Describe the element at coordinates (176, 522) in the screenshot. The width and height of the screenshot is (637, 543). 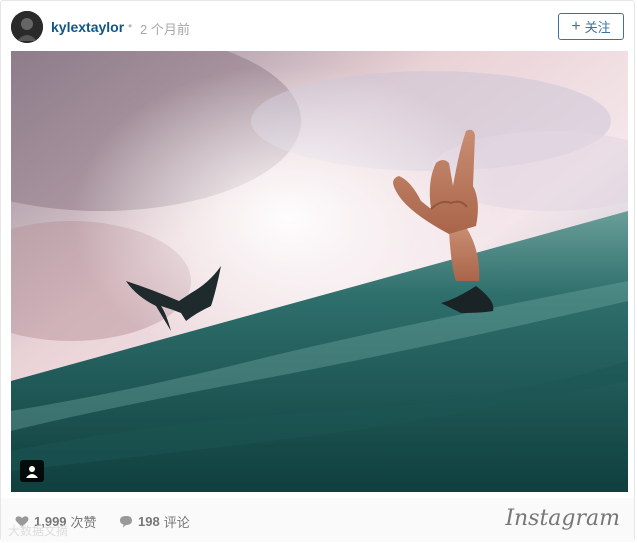
I see `comments-label: 评论` at that location.